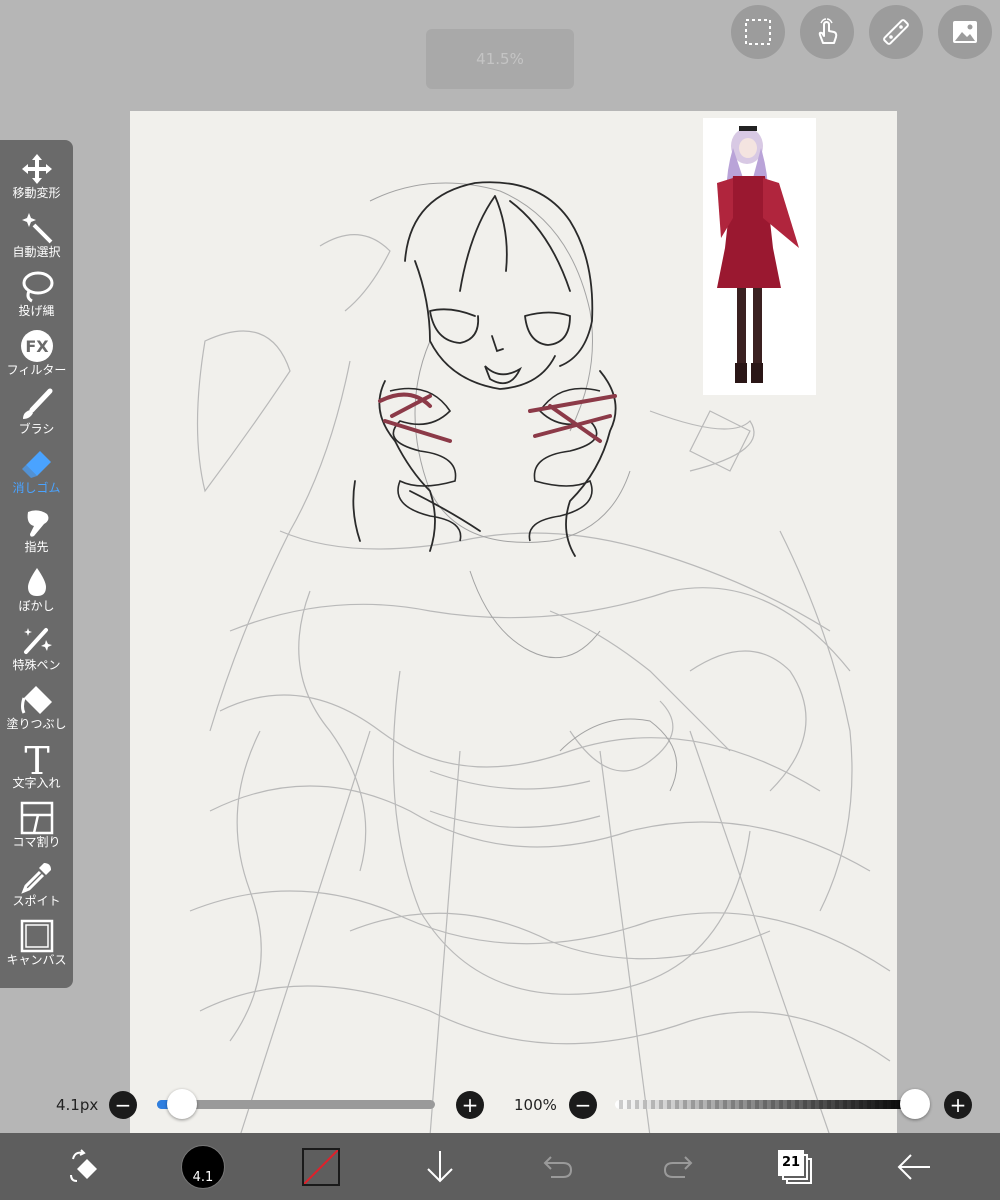 The image size is (1000, 1200). Describe the element at coordinates (36, 464) in the screenshot. I see `eraser-icon` at that location.